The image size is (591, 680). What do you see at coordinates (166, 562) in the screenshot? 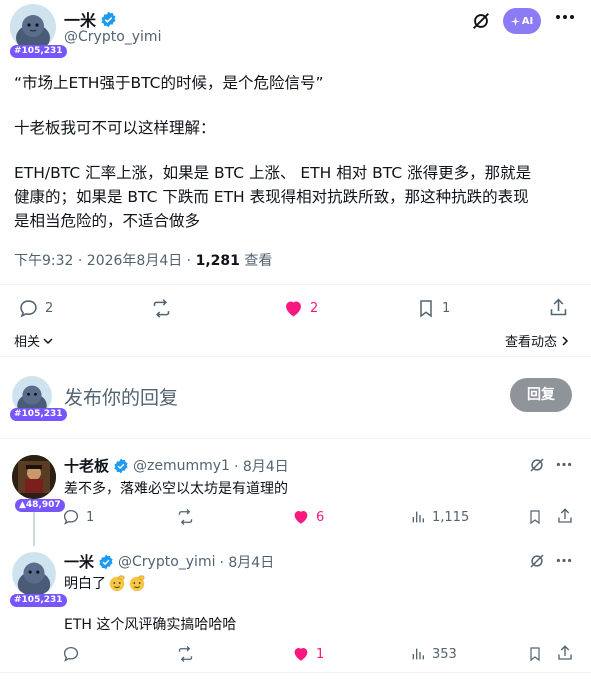
I see `reply-author-handle: @Crypto_yimi` at bounding box center [166, 562].